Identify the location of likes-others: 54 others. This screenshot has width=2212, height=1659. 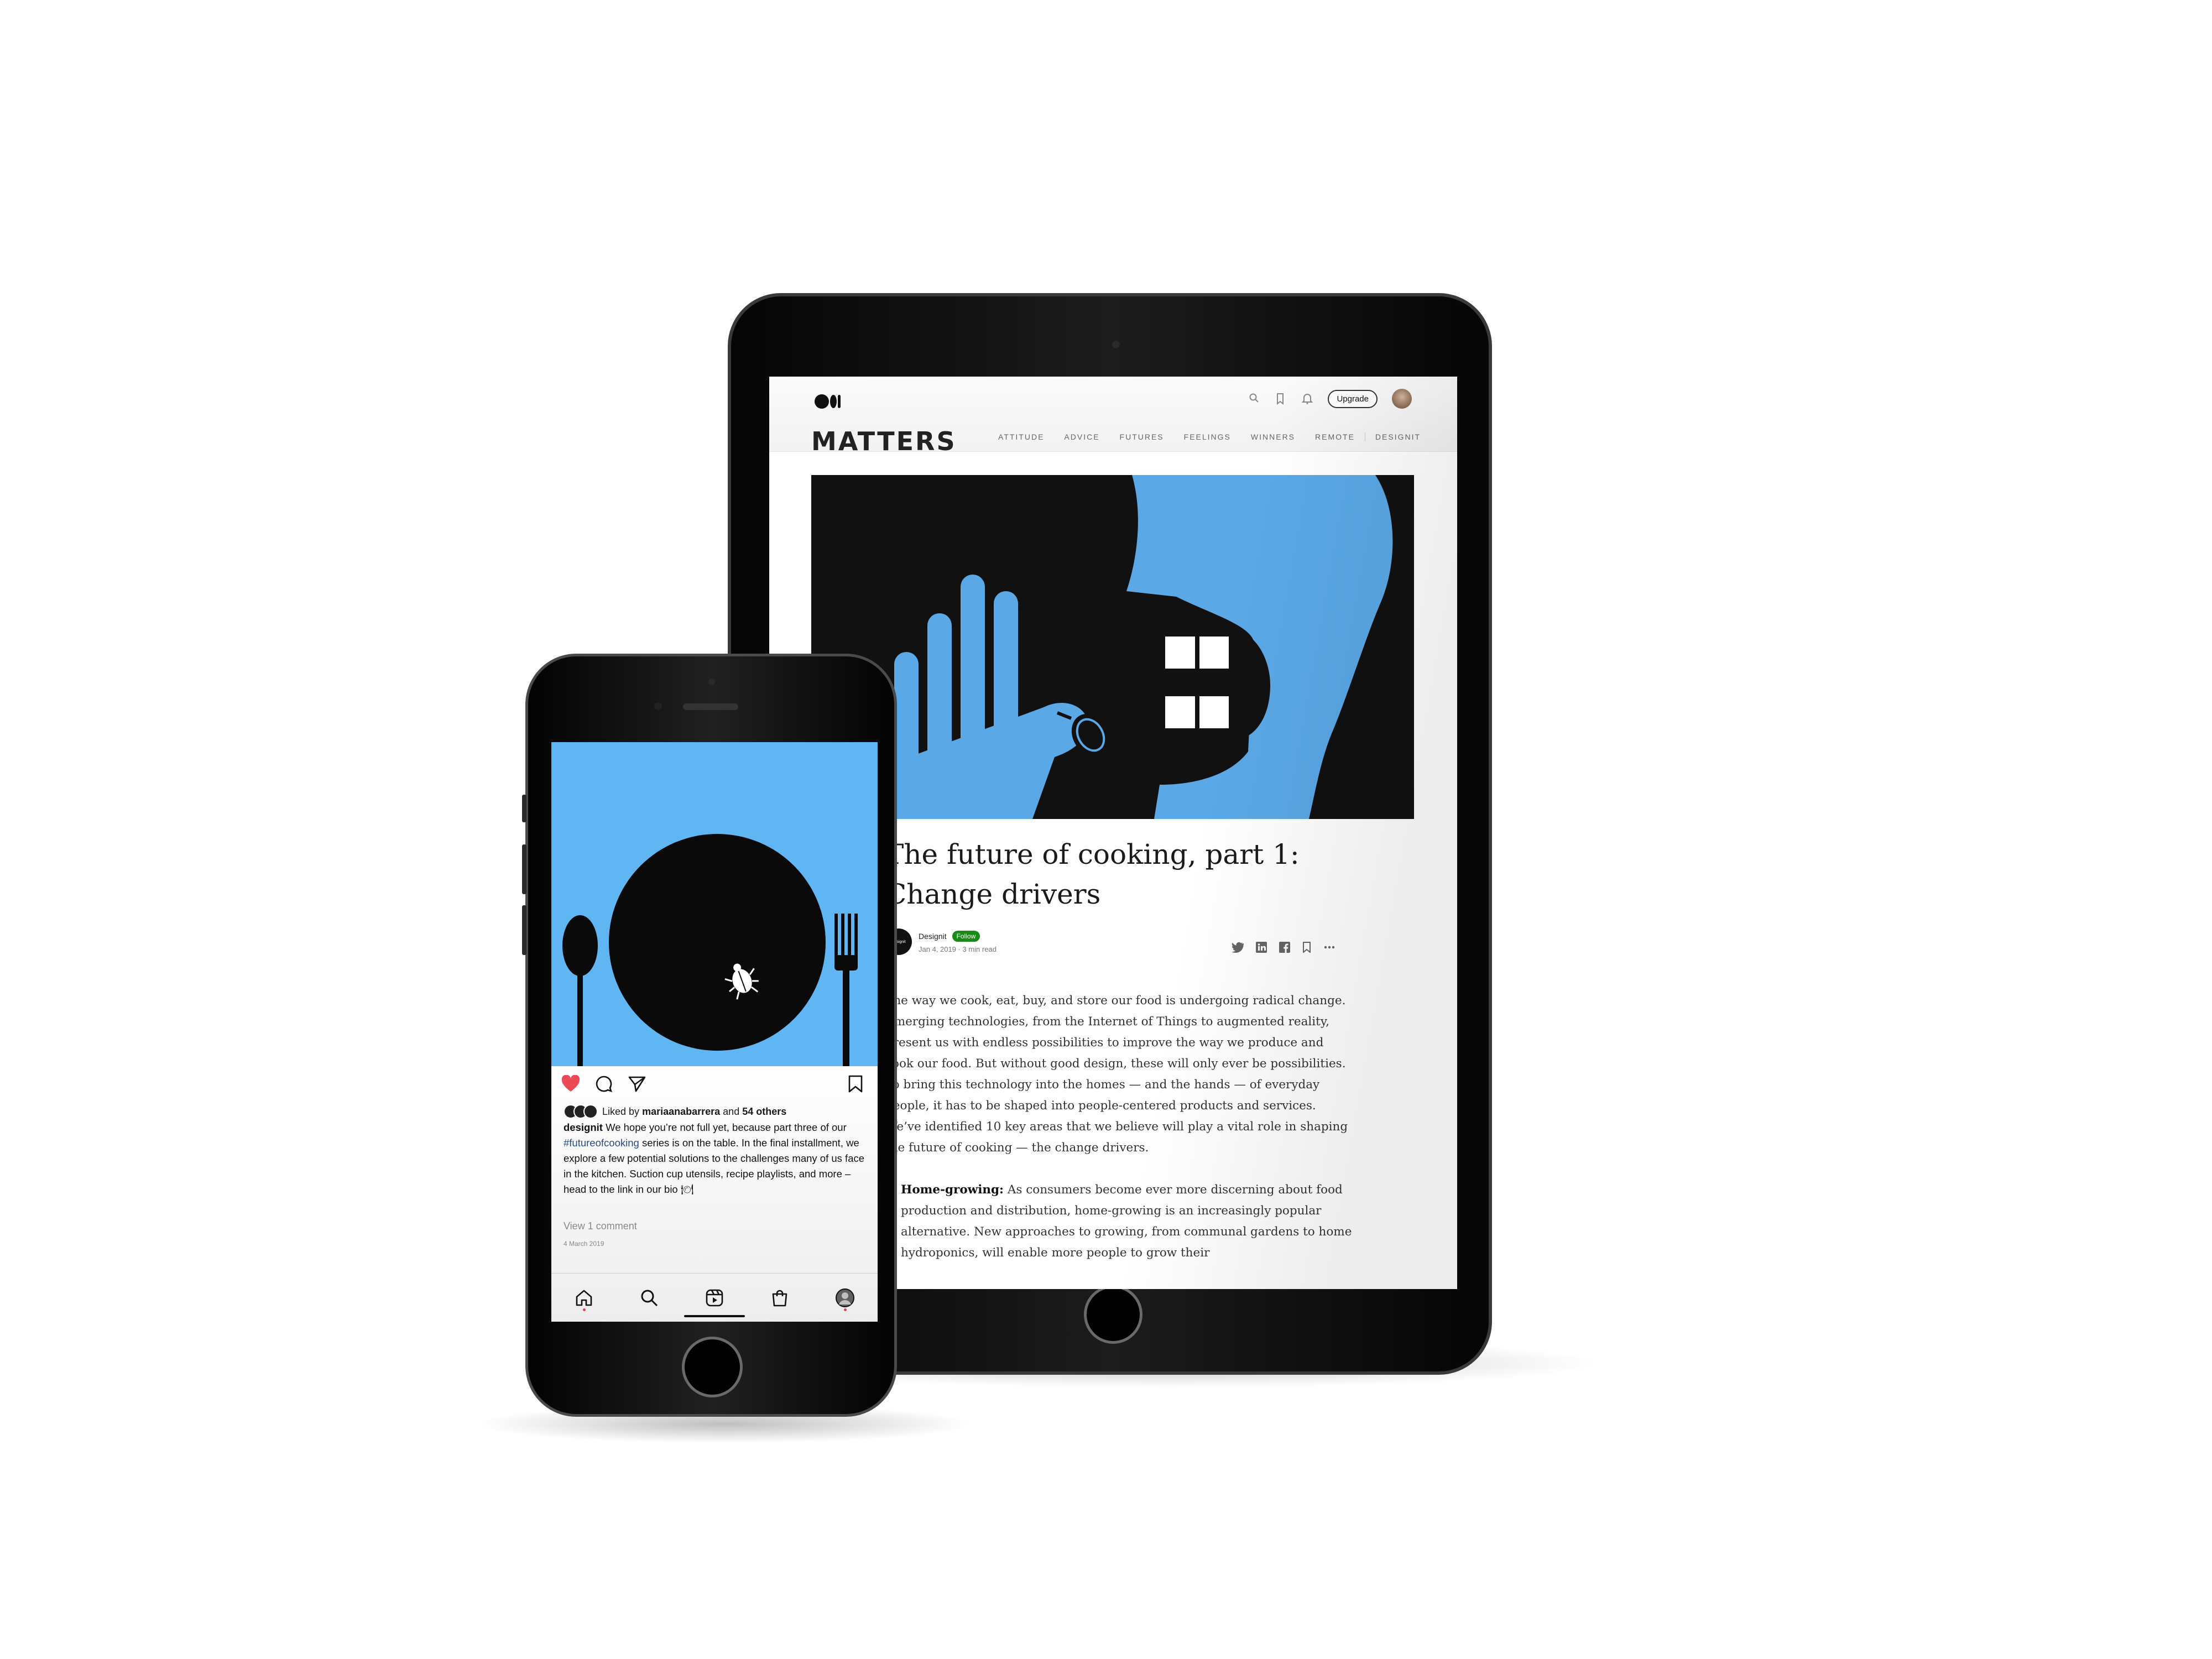
(764, 1112).